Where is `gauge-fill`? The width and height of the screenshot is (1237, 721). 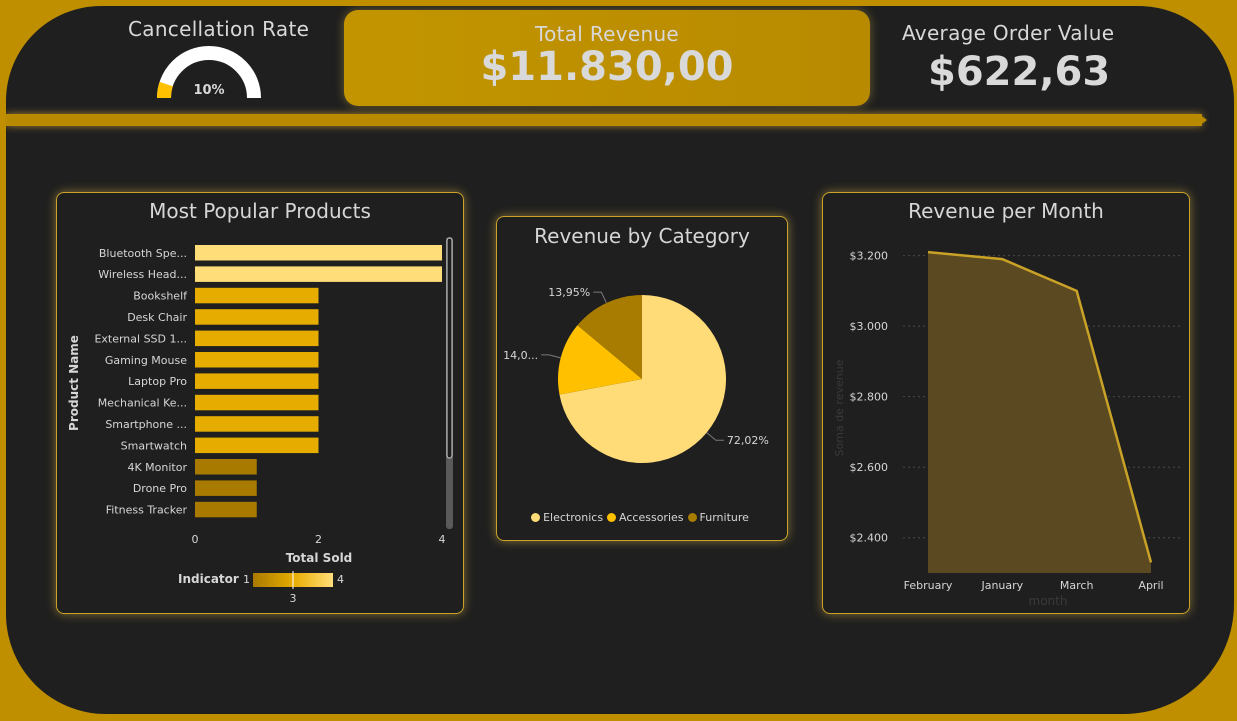 gauge-fill is located at coordinates (164, 90).